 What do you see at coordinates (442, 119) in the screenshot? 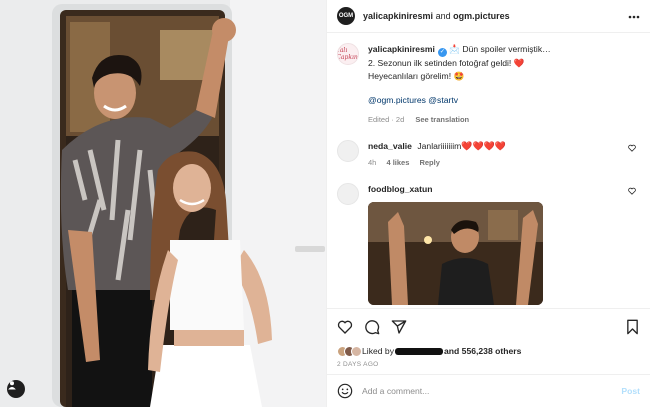
I see `see-translation-link: See translation` at bounding box center [442, 119].